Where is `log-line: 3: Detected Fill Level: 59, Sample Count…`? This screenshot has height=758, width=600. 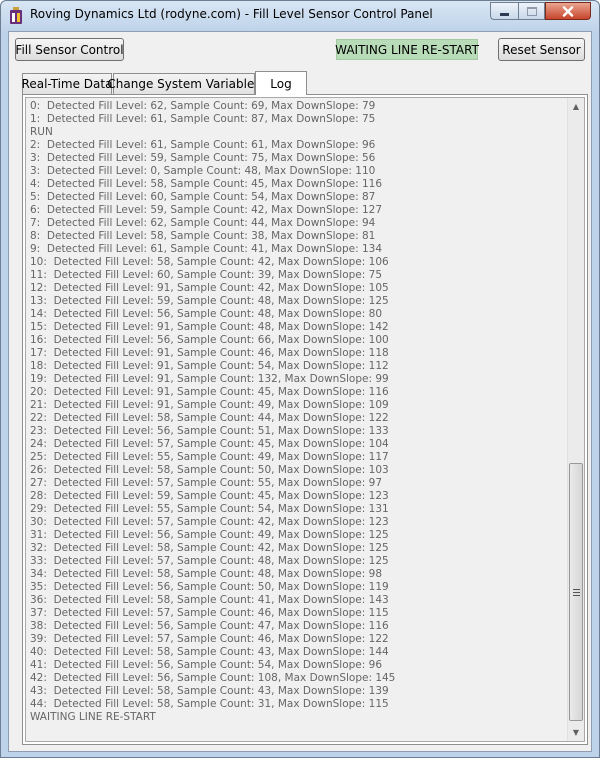
log-line: 3: Detected Fill Level: 59, Sample Count… is located at coordinates (203, 158).